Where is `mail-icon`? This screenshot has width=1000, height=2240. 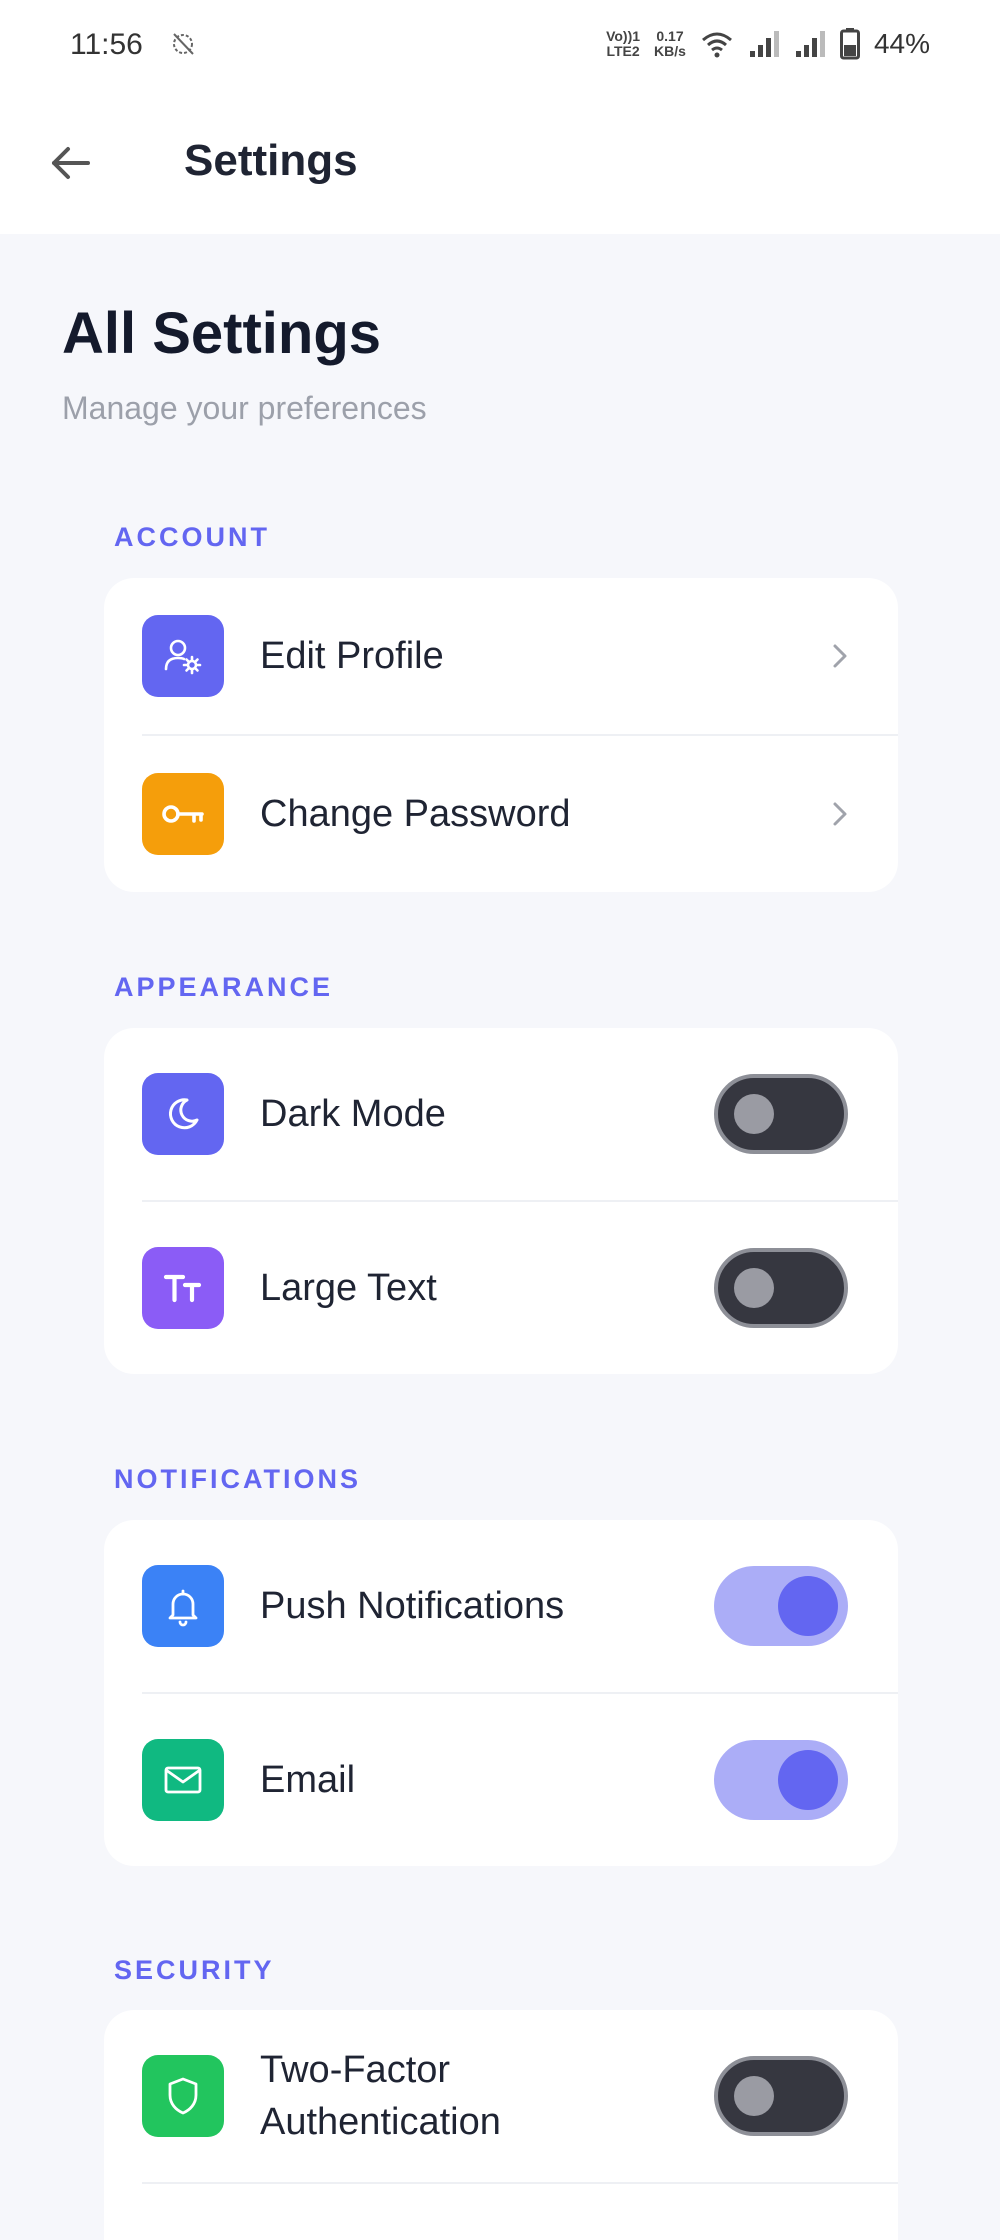
mail-icon is located at coordinates (183, 1780).